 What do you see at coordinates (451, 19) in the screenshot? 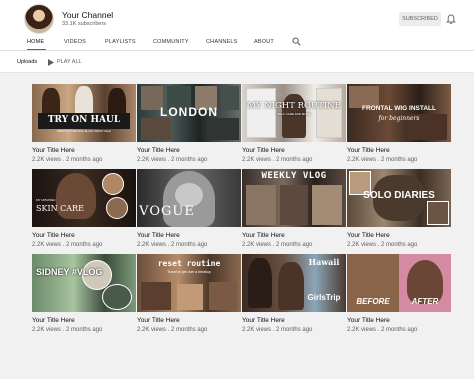
I see `bell-icon` at bounding box center [451, 19].